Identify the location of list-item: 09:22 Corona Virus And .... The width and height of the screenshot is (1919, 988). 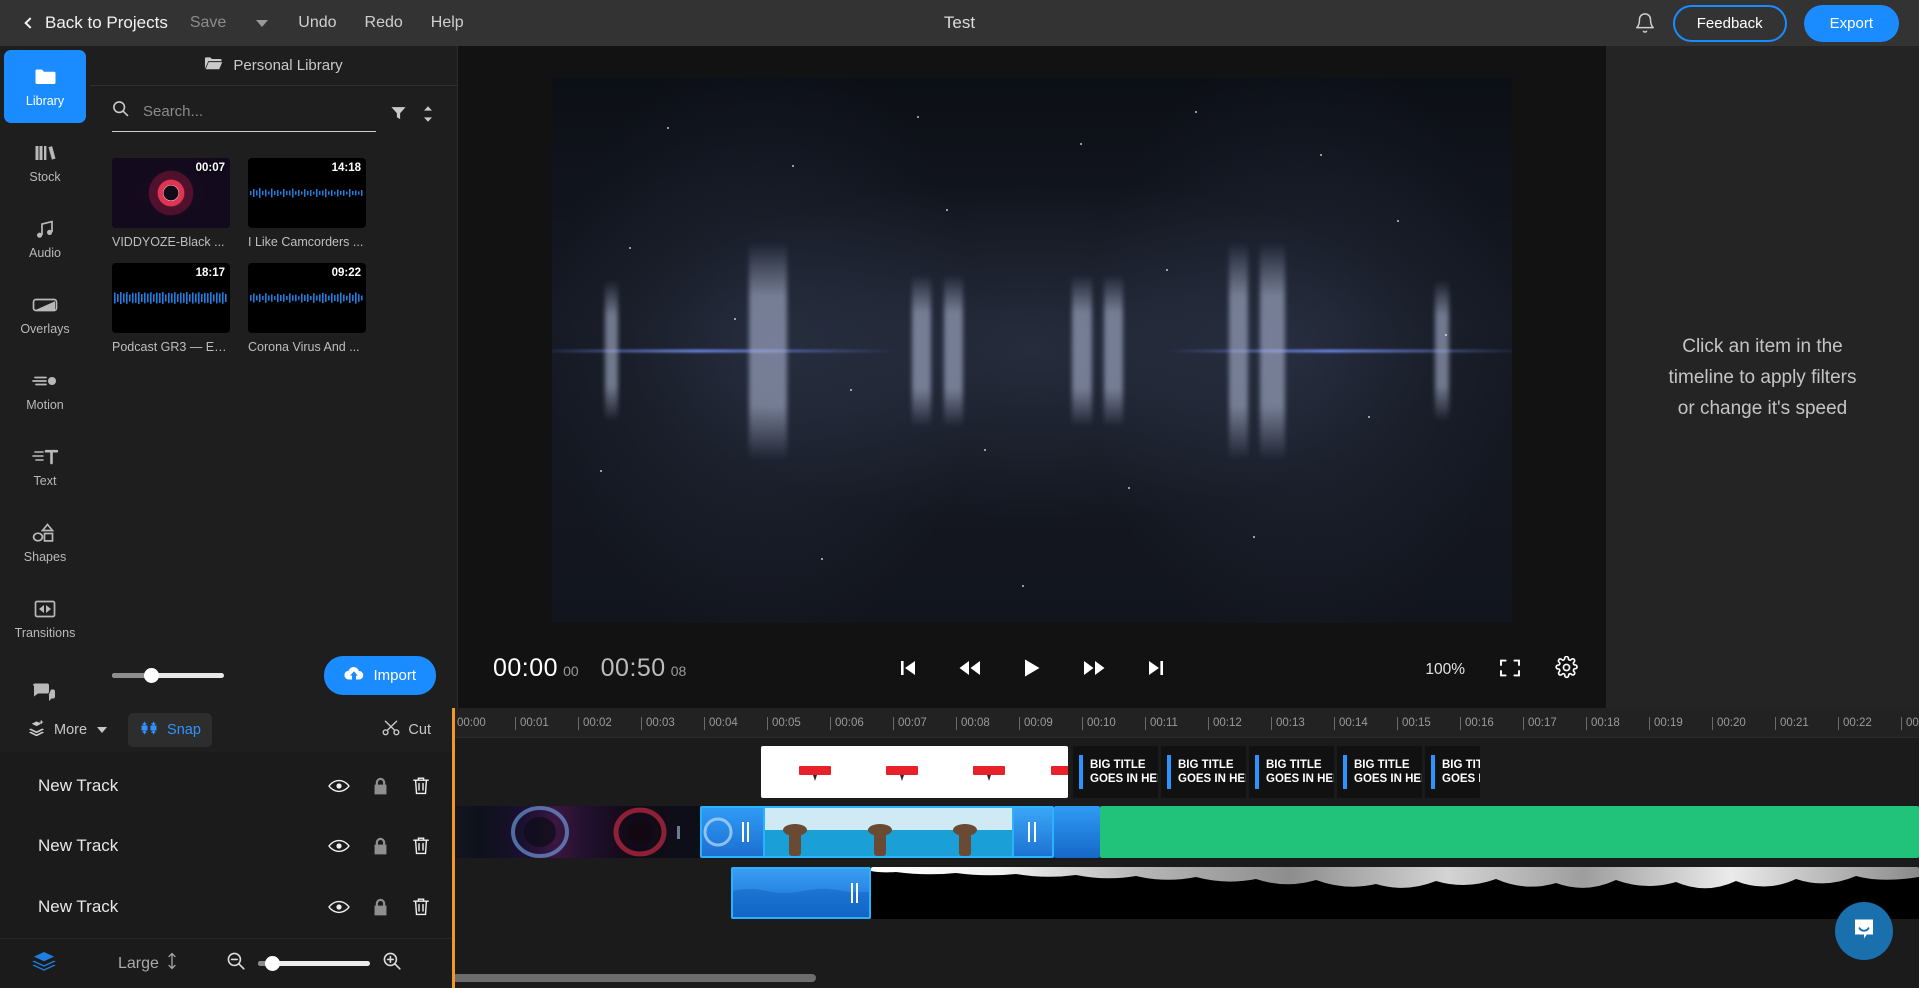
(307, 308).